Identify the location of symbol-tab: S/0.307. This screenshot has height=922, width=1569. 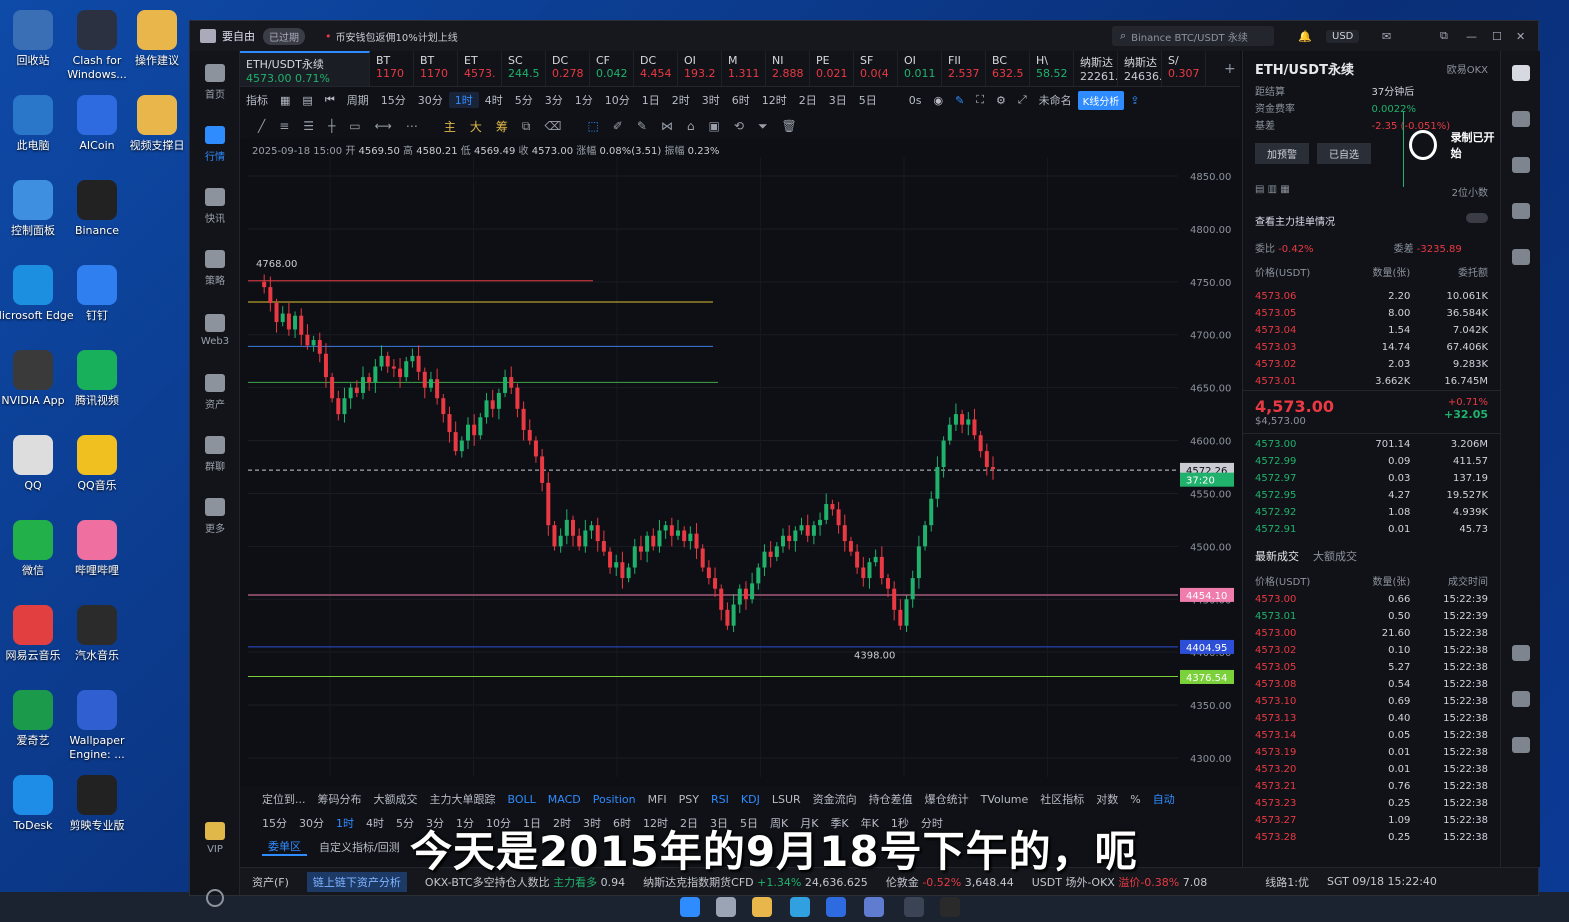
(1184, 68).